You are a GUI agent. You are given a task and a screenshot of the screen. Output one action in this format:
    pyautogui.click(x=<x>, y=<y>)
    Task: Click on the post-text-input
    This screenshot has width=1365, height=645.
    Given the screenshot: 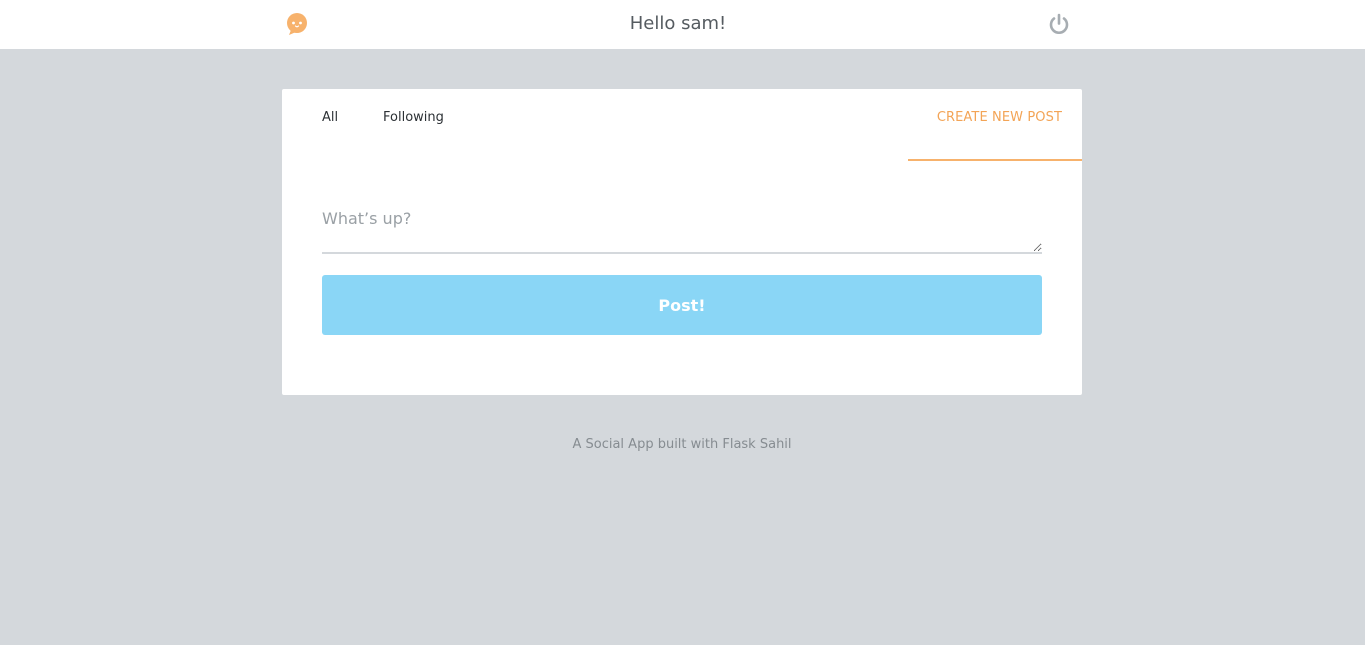 What is the action you would take?
    pyautogui.click(x=682, y=228)
    